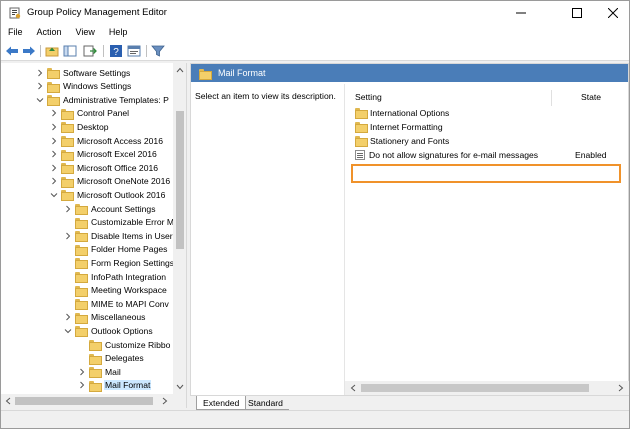 The width and height of the screenshot is (630, 429). What do you see at coordinates (118, 33) in the screenshot?
I see `menu-help: Help` at bounding box center [118, 33].